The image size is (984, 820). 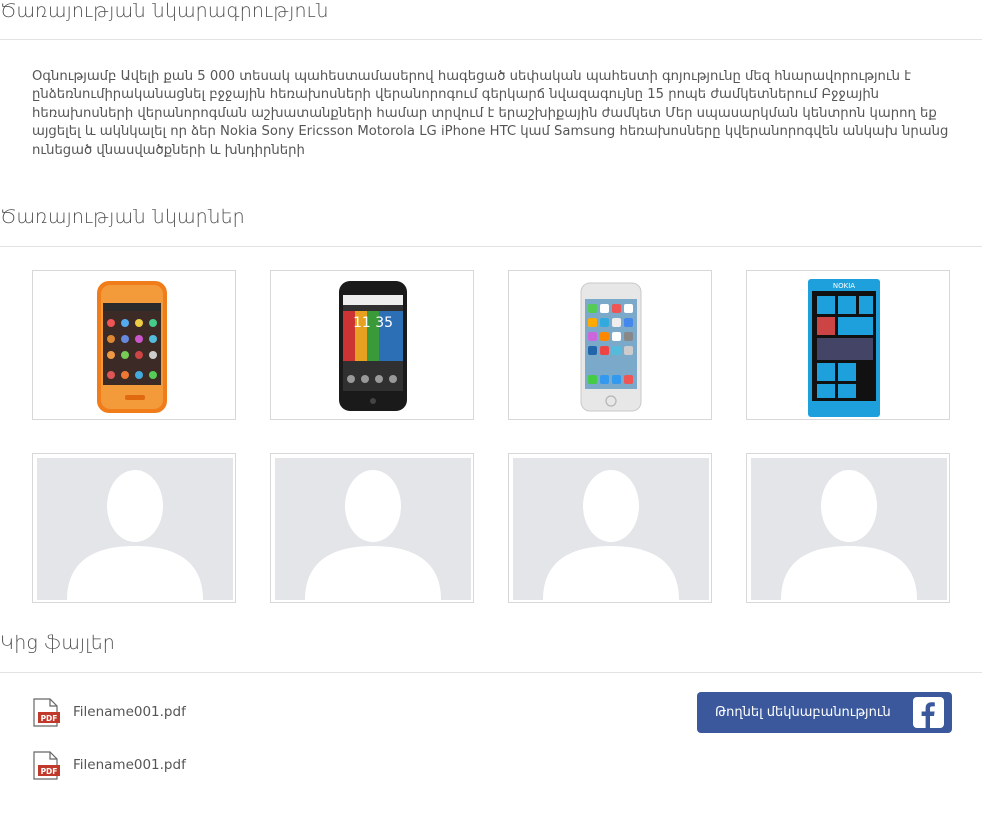 What do you see at coordinates (844, 348) in the screenshot?
I see `nokia-lumia-image: NOKIA` at bounding box center [844, 348].